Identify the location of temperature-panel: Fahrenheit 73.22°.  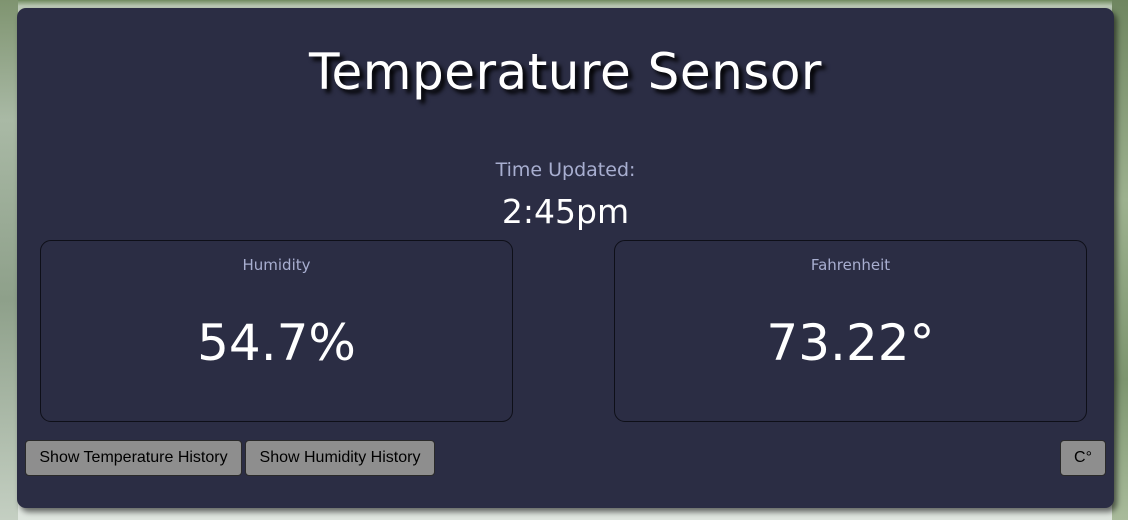
(850, 331).